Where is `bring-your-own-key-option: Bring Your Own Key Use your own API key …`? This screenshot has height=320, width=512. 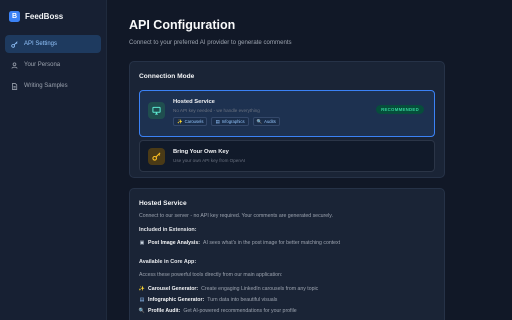 bring-your-own-key-option: Bring Your Own Key Use your own API key … is located at coordinates (287, 156).